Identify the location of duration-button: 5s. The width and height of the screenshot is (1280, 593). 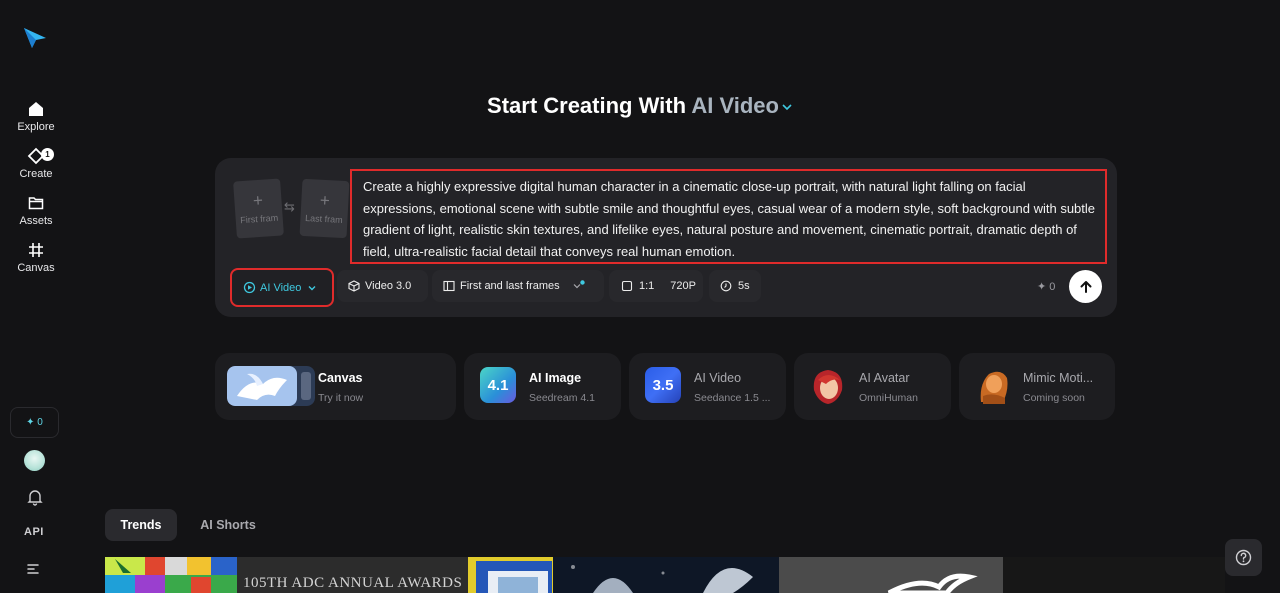
(735, 286).